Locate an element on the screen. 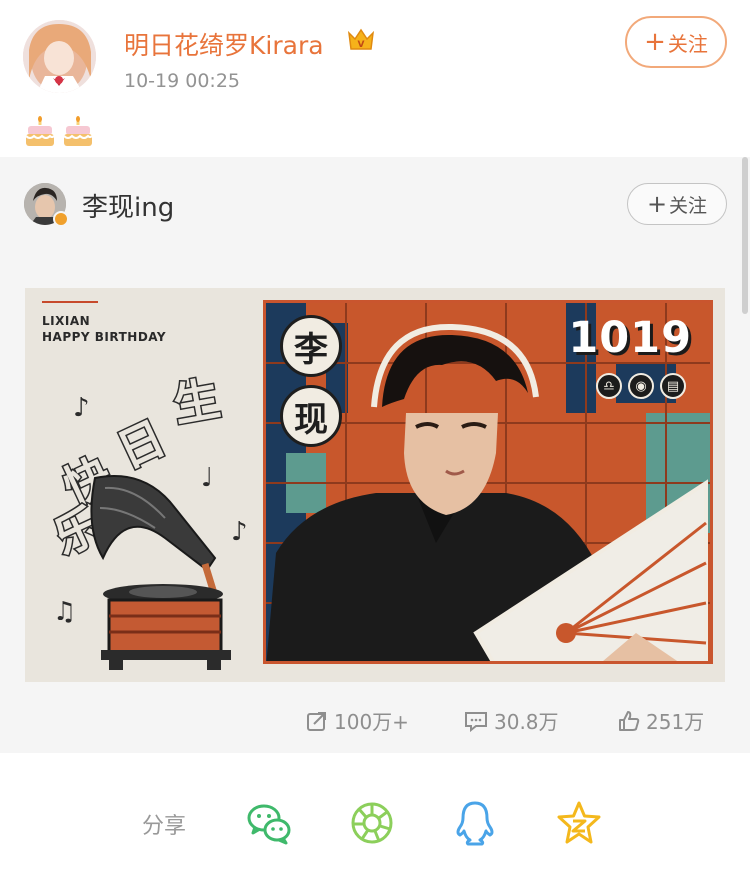 This screenshot has width=750, height=891. author-avatar is located at coordinates (59, 56).